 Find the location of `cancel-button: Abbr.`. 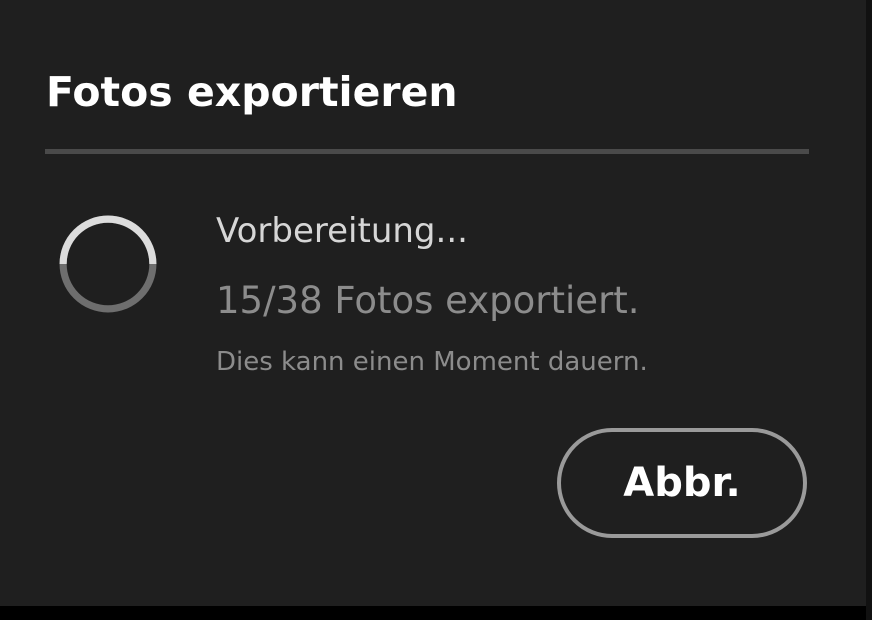

cancel-button: Abbr. is located at coordinates (682, 483).